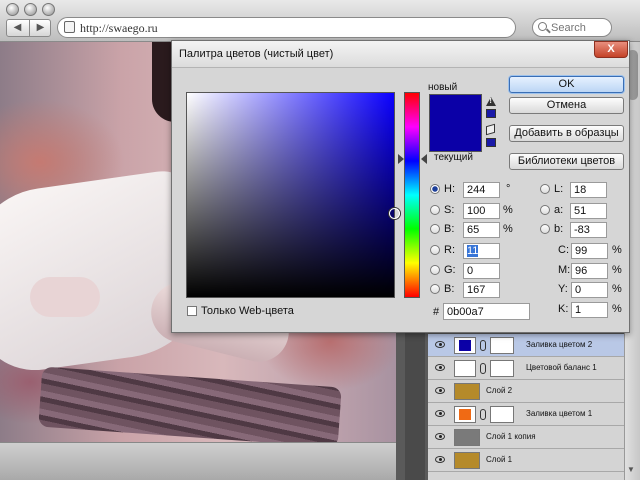 The image size is (640, 480). What do you see at coordinates (481, 230) in the screenshot?
I see `brightness-input: 65` at bounding box center [481, 230].